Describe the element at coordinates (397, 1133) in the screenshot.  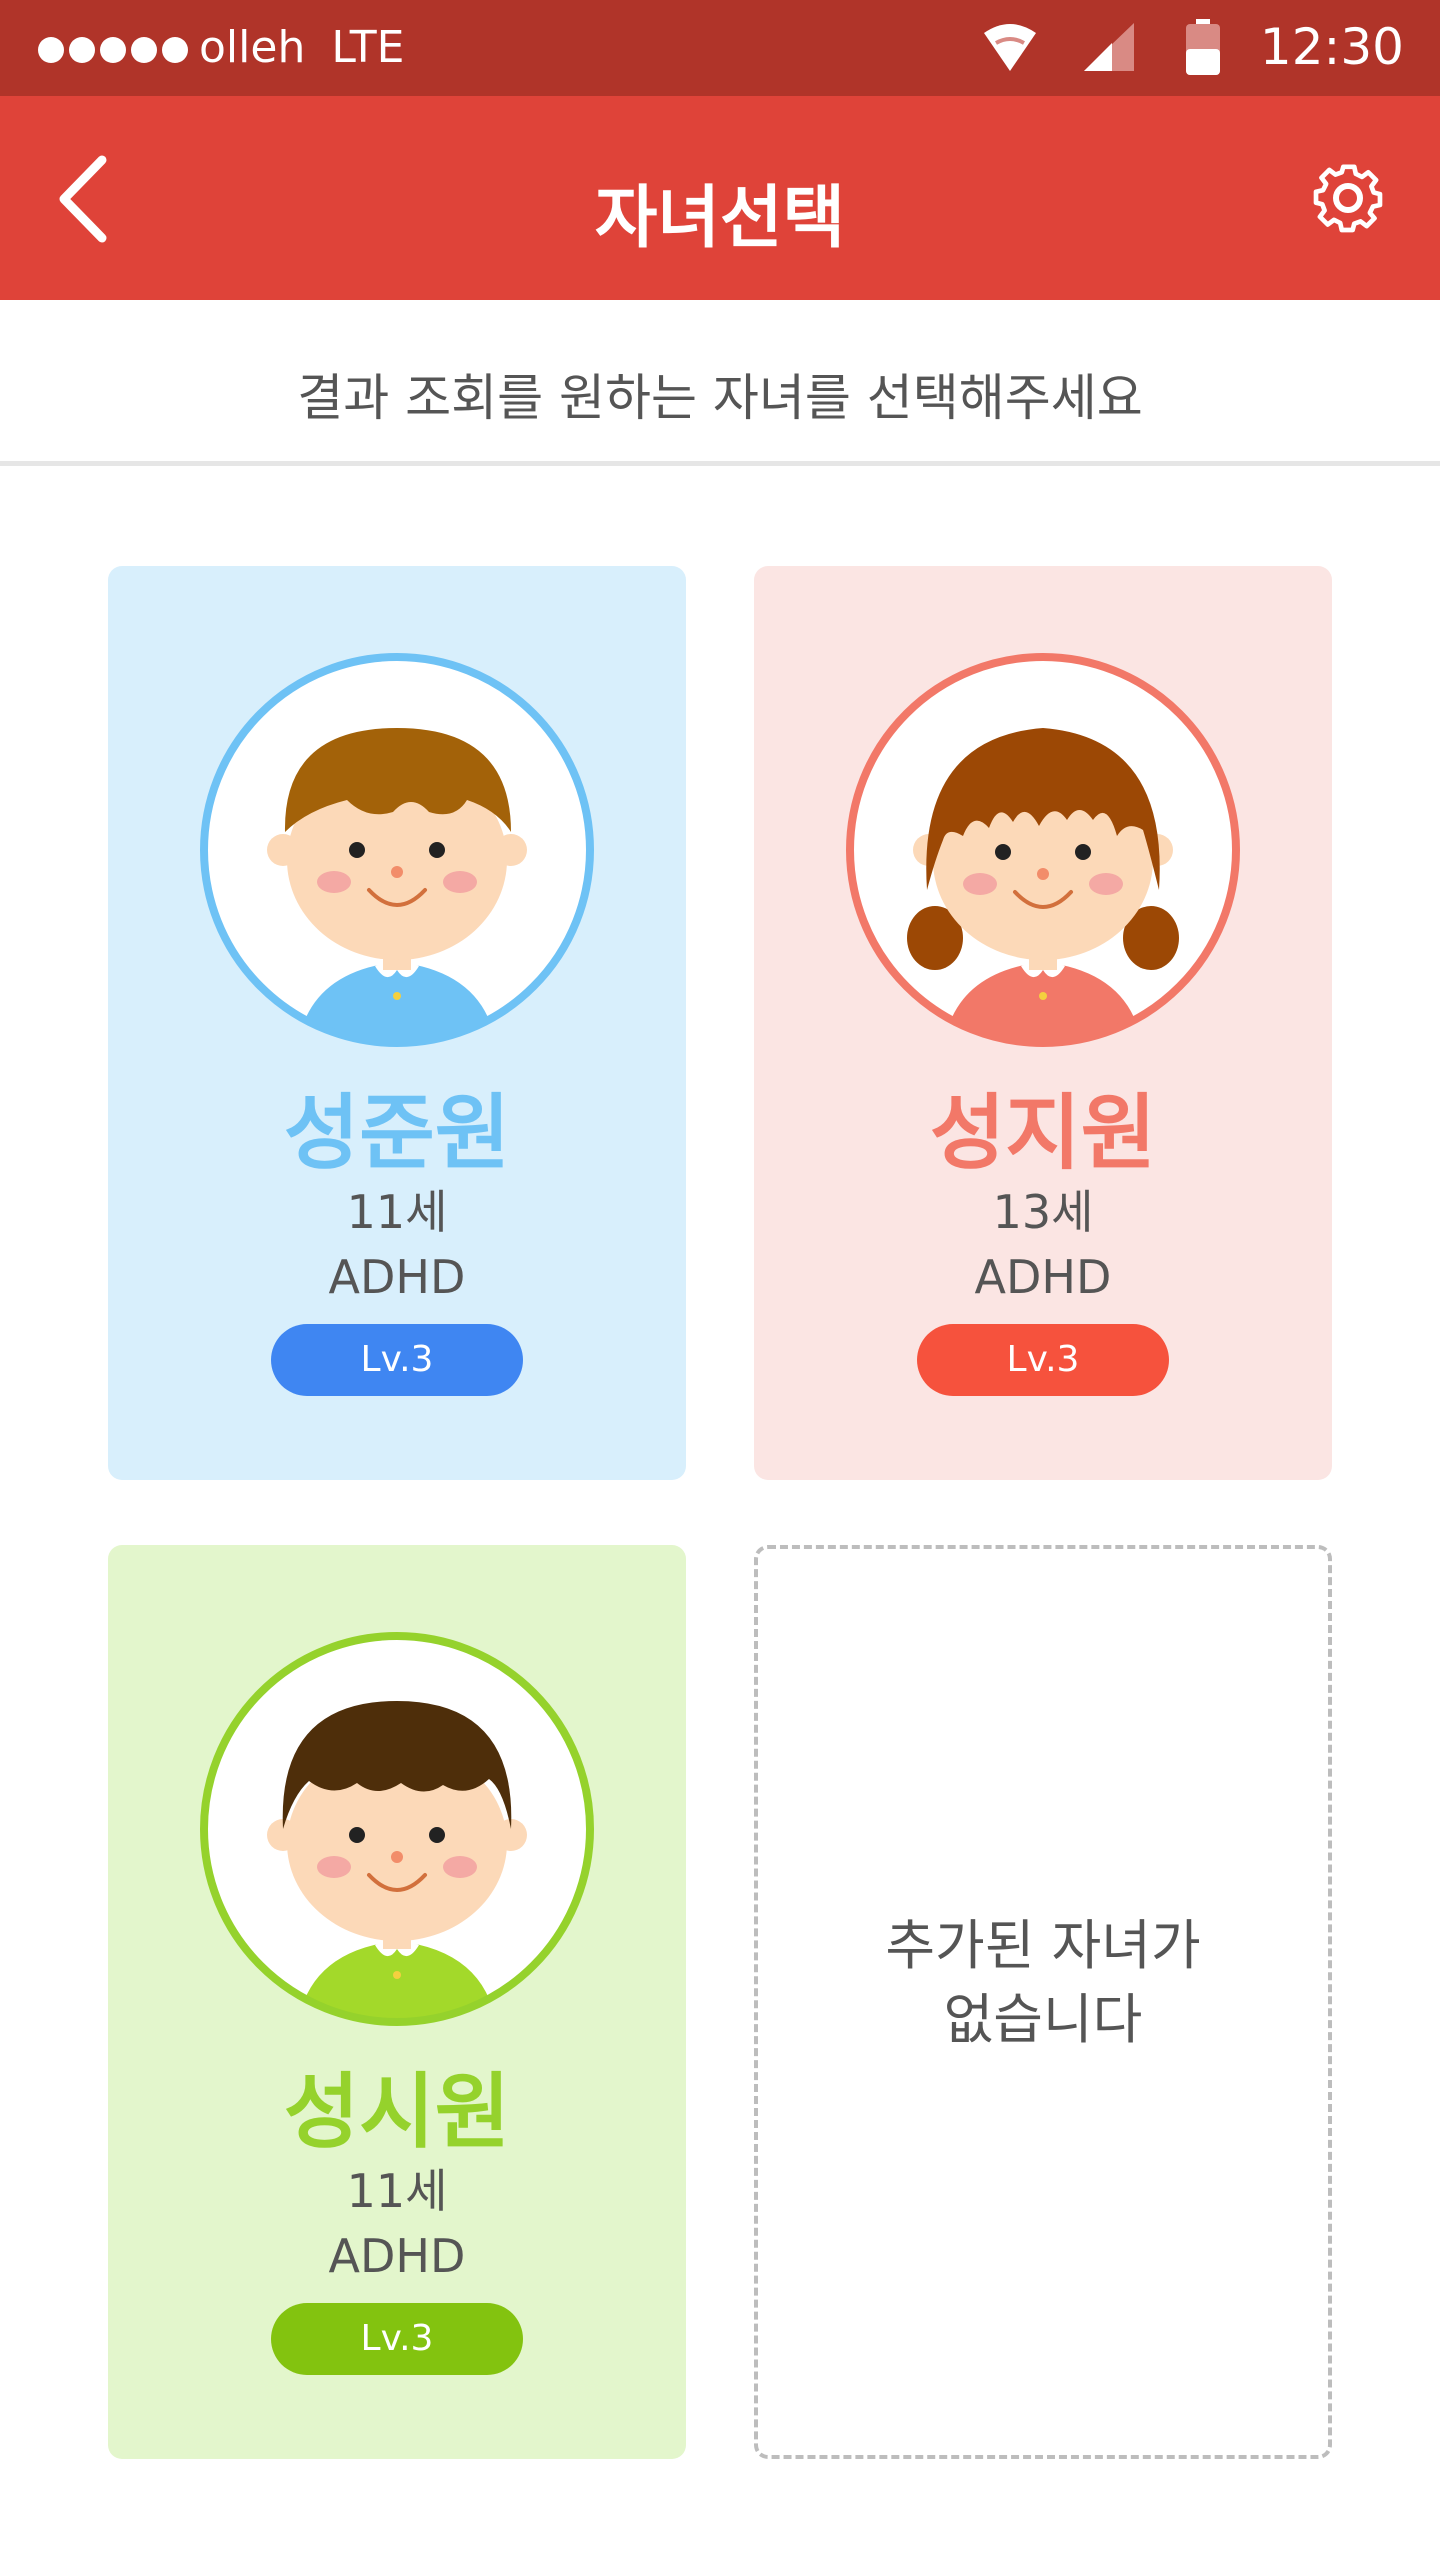
I see `child-name: 성준원` at that location.